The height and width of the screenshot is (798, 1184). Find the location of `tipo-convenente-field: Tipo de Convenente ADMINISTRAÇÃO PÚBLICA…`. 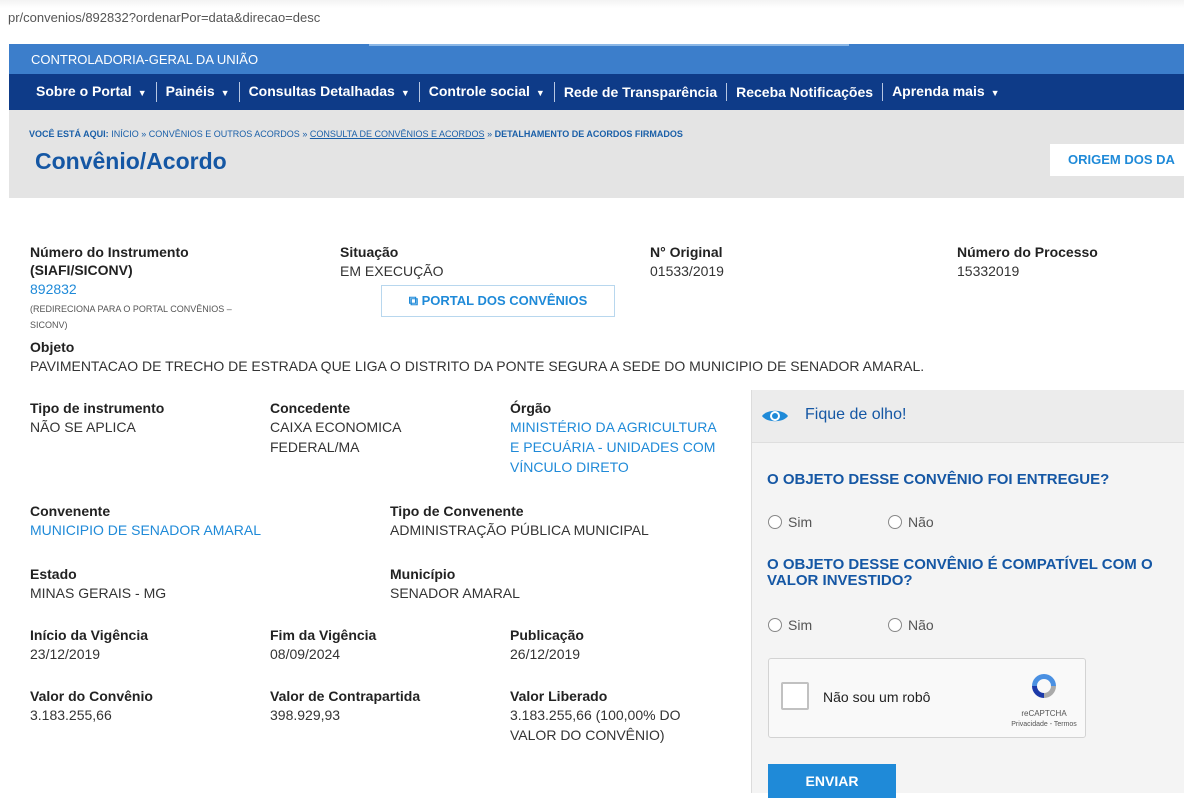

tipo-convenente-field: Tipo de Convenente ADMINISTRAÇÃO PÚBLICA… is located at coordinates (519, 521).